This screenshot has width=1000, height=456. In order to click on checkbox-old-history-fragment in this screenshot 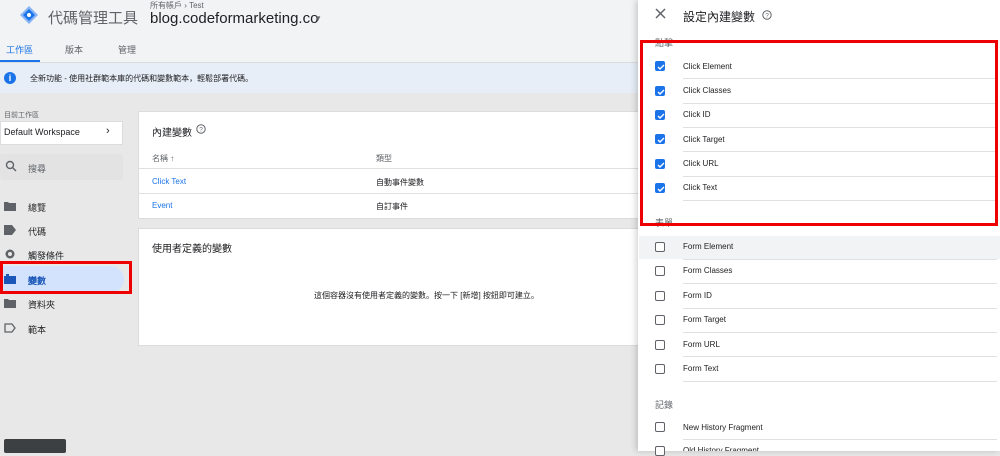, I will do `click(660, 451)`.